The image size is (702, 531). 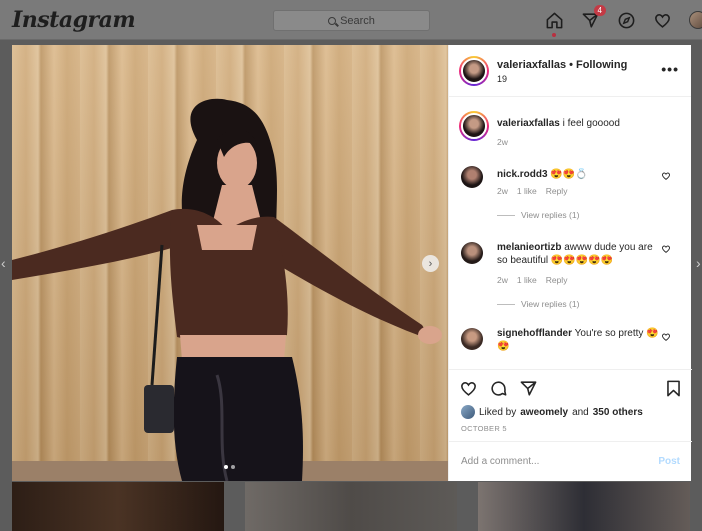 What do you see at coordinates (528, 123) in the screenshot?
I see `caption-username: valeriaxfallas` at bounding box center [528, 123].